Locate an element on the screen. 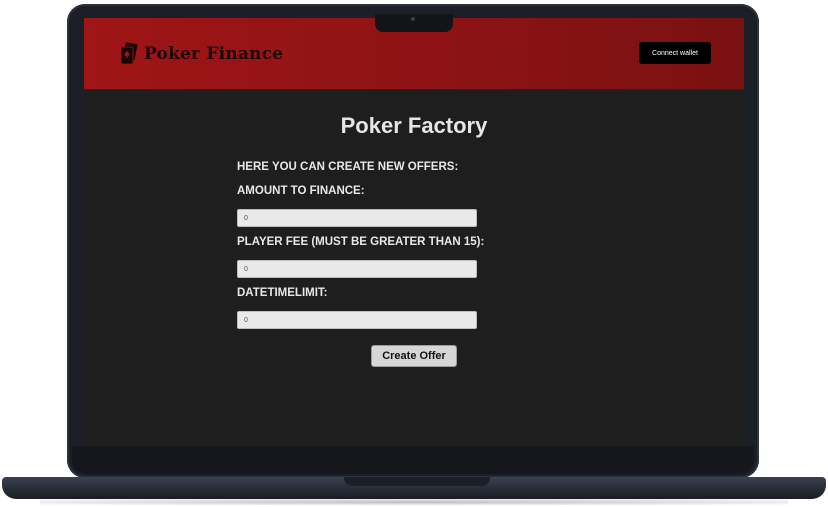 This screenshot has height=507, width=828. form-intro: HERE YOU CAN CREATE NEW OFFERS: is located at coordinates (348, 167).